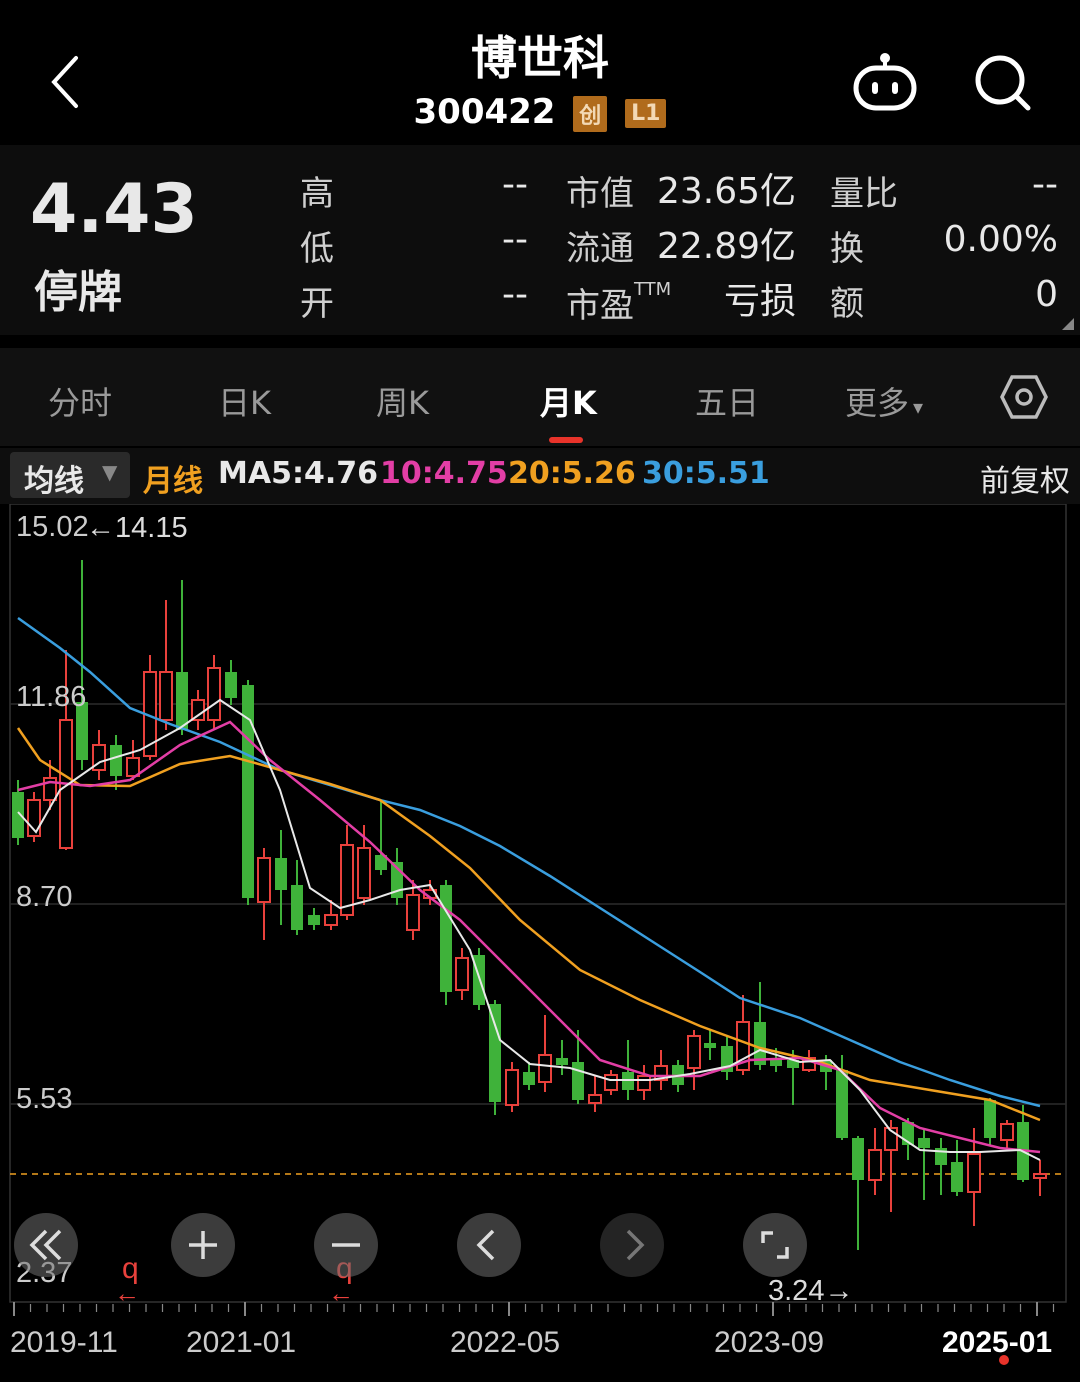 The image size is (1080, 1382). What do you see at coordinates (1025, 478) in the screenshot?
I see `adjust-mode-button: 前复权` at bounding box center [1025, 478].